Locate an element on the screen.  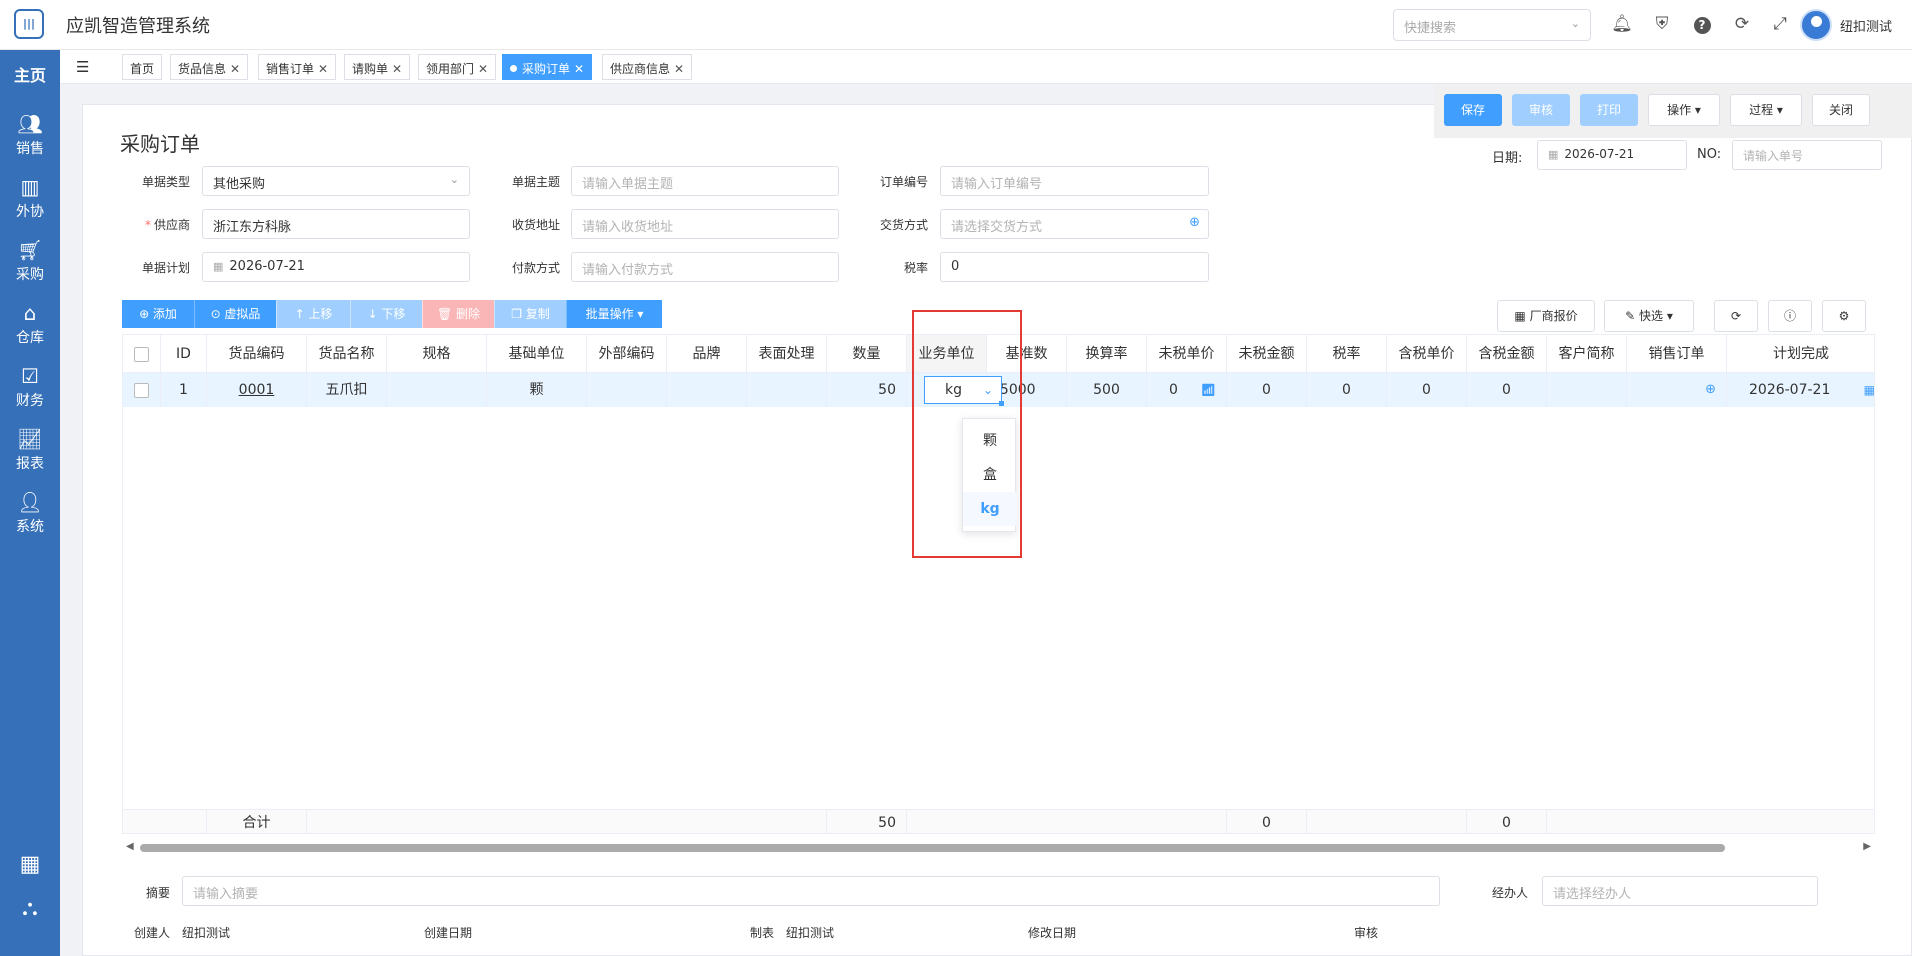
row-checkbox is located at coordinates (141, 390).